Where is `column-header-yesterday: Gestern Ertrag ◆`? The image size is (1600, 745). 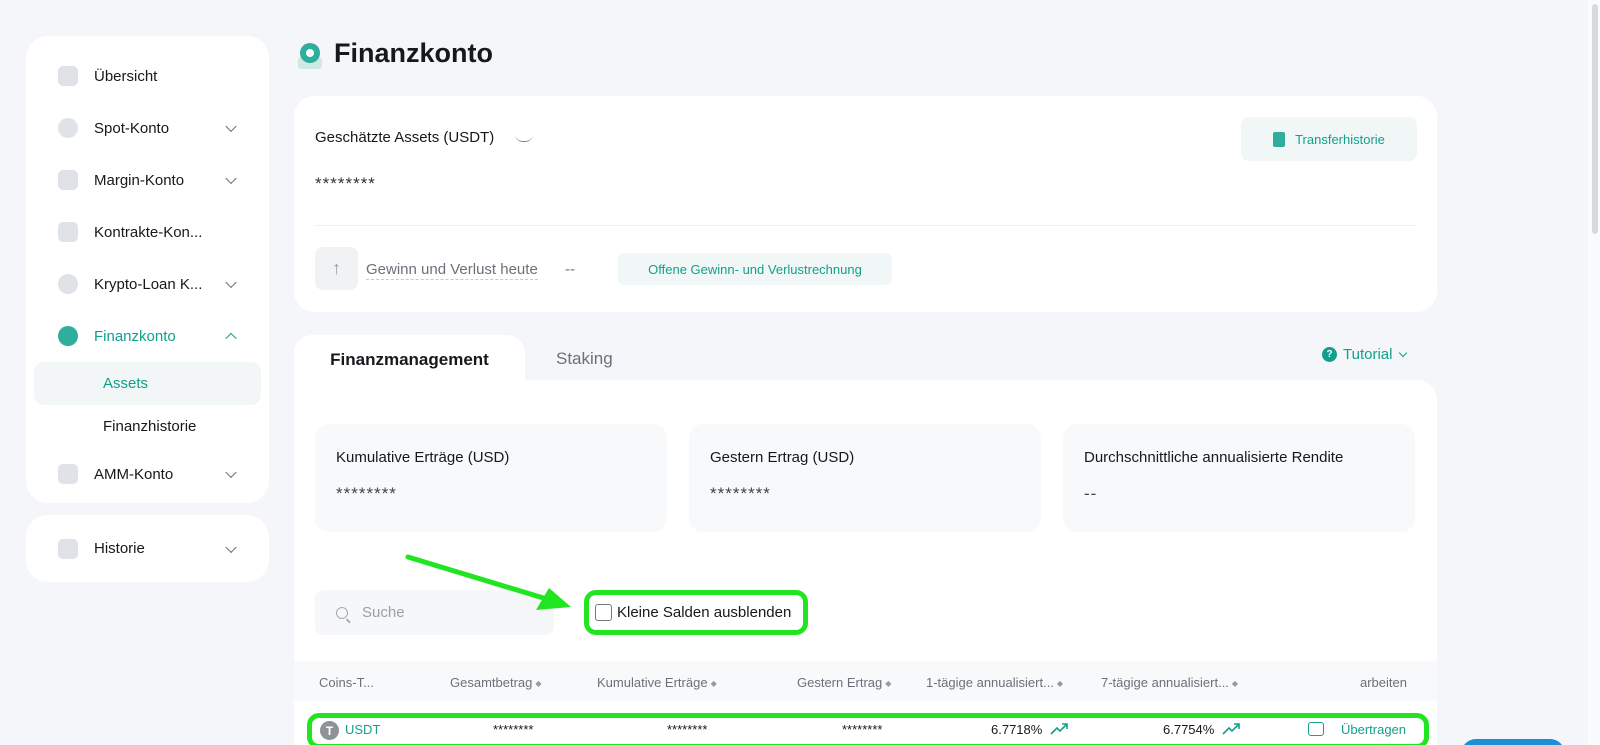 column-header-yesterday: Gestern Ertrag ◆ is located at coordinates (844, 682).